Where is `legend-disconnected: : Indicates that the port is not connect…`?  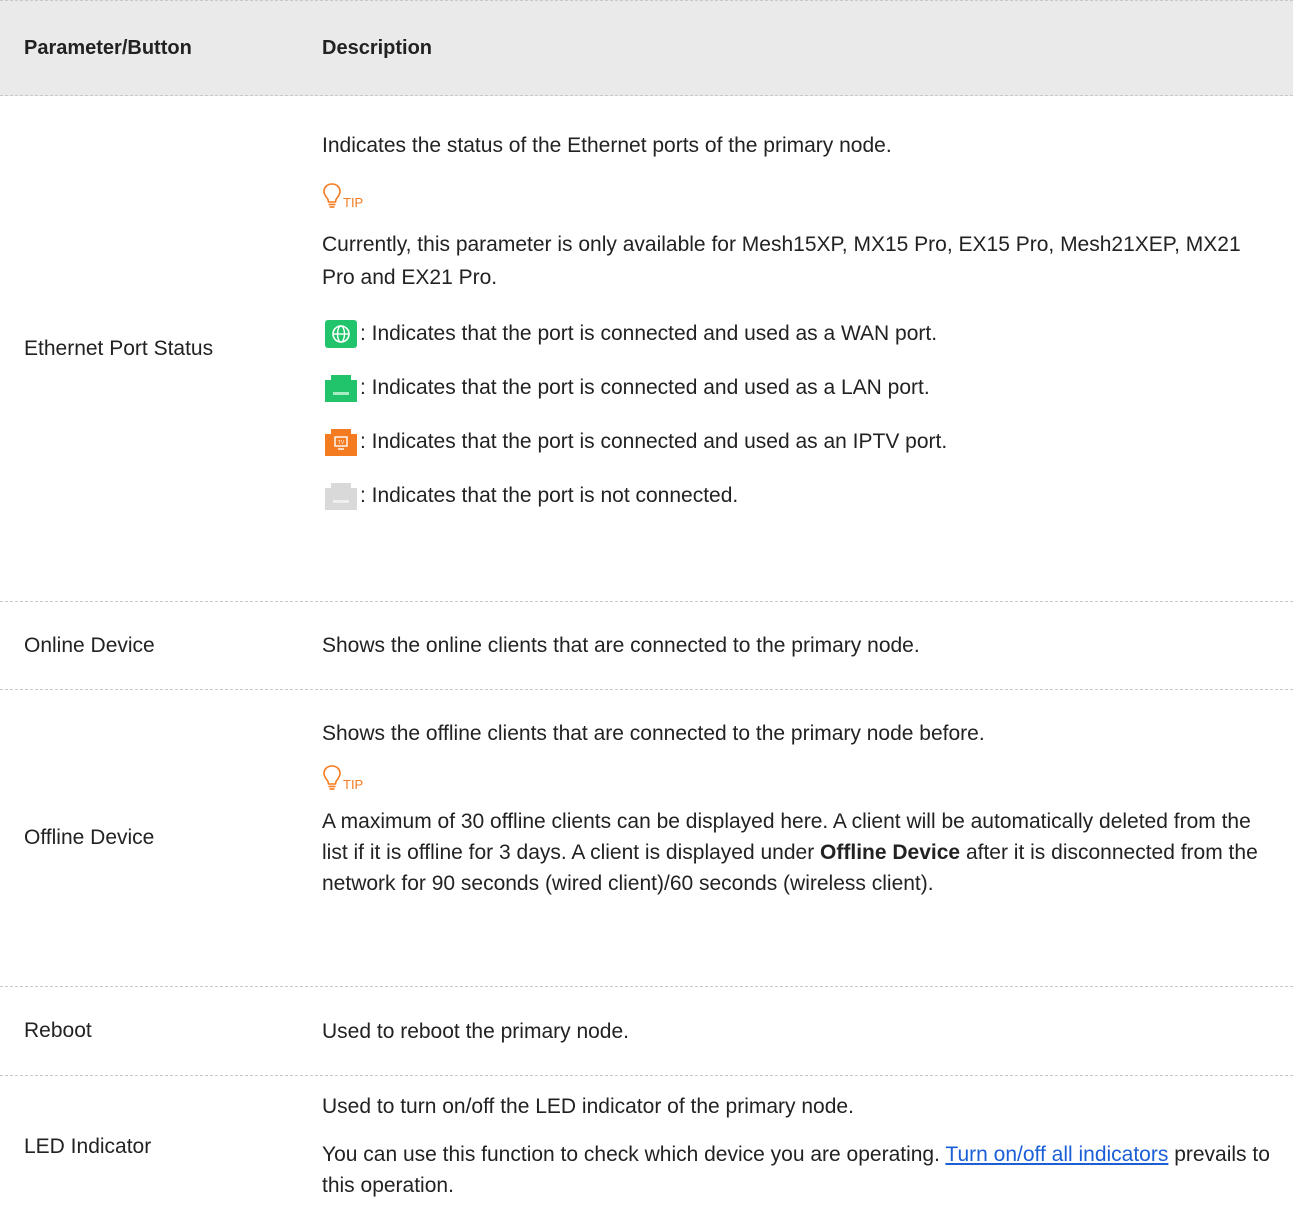
legend-disconnected: : Indicates that the port is not connect… is located at coordinates (800, 496).